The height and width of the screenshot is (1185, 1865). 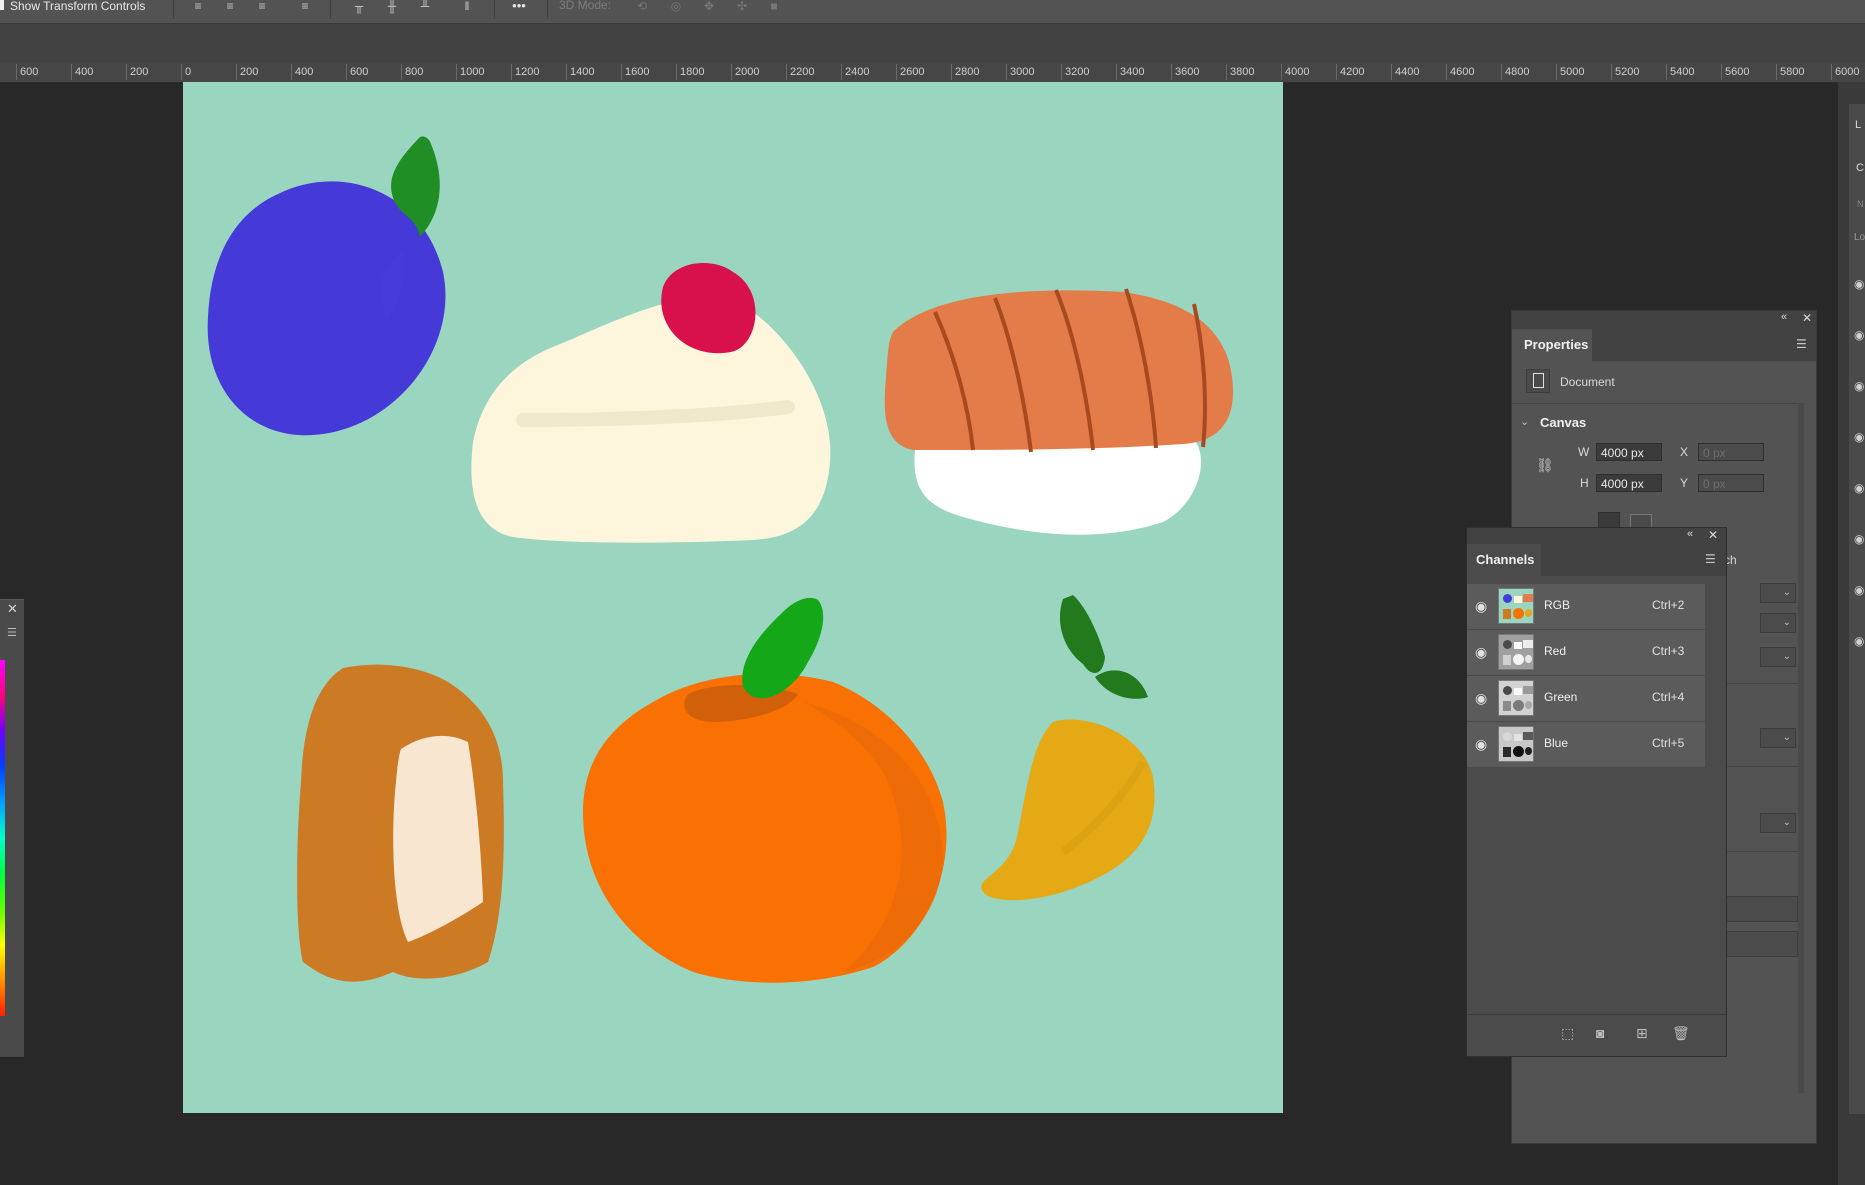 What do you see at coordinates (2, 5) in the screenshot?
I see `show-transform-checkbox` at bounding box center [2, 5].